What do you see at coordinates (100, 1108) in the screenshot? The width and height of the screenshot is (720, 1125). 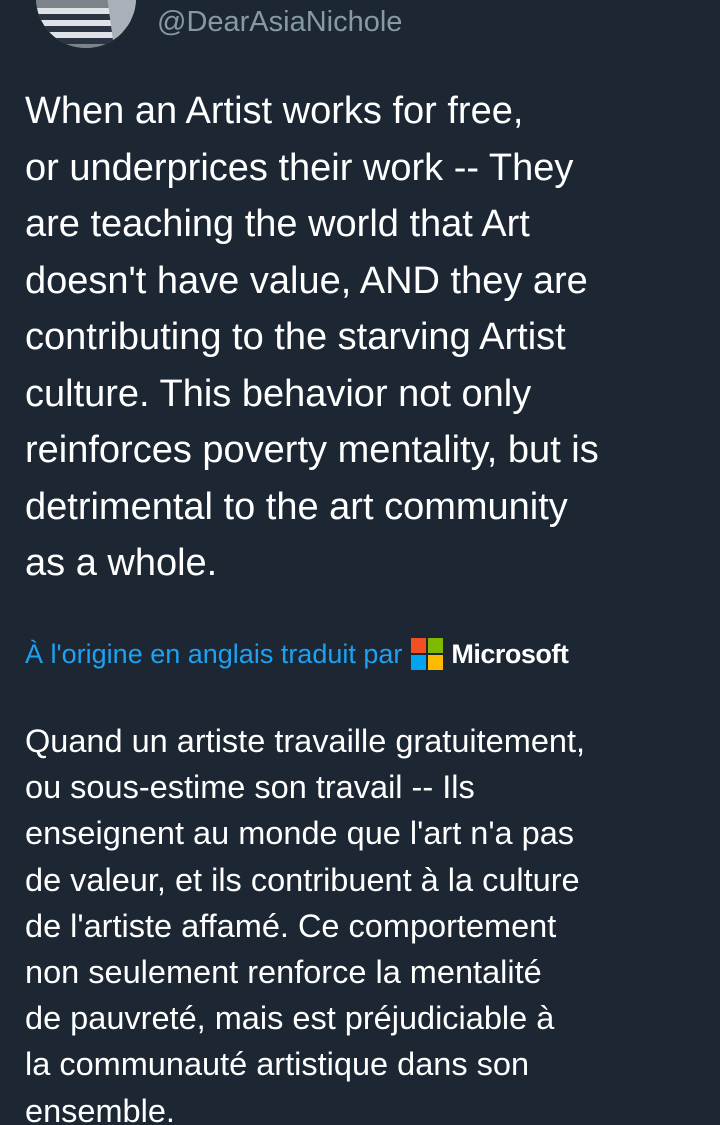 I see `translated-text-line: ensemble.` at bounding box center [100, 1108].